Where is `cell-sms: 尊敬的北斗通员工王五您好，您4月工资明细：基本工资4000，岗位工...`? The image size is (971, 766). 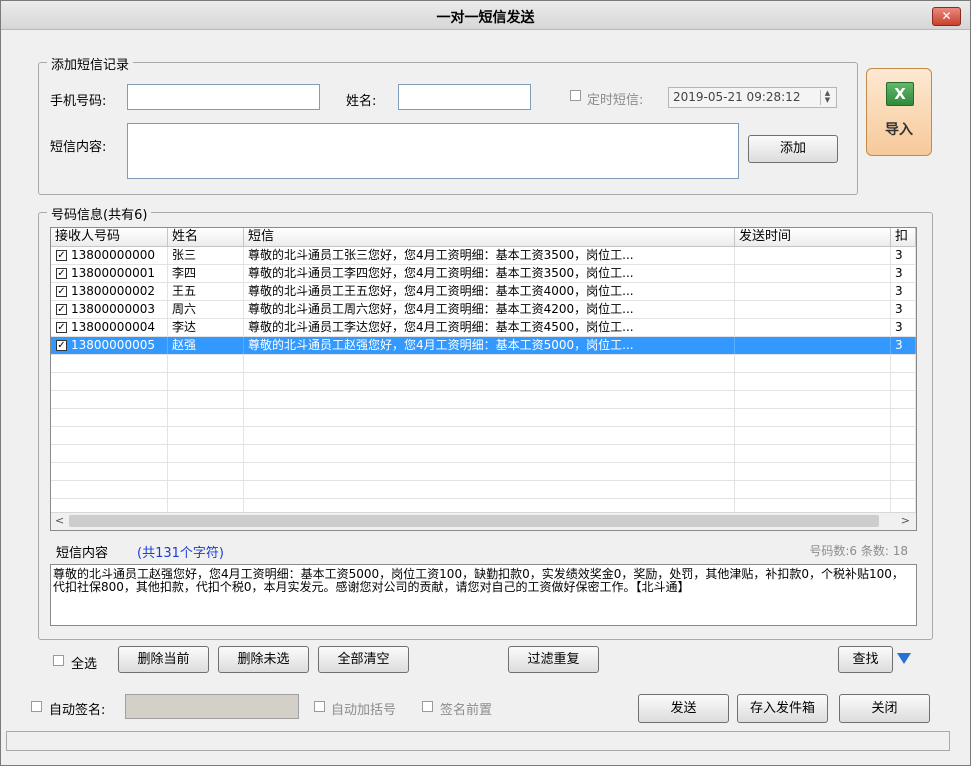
cell-sms: 尊敬的北斗通员工王五您好，您4月工资明细：基本工资4000，岗位工... is located at coordinates (489, 291).